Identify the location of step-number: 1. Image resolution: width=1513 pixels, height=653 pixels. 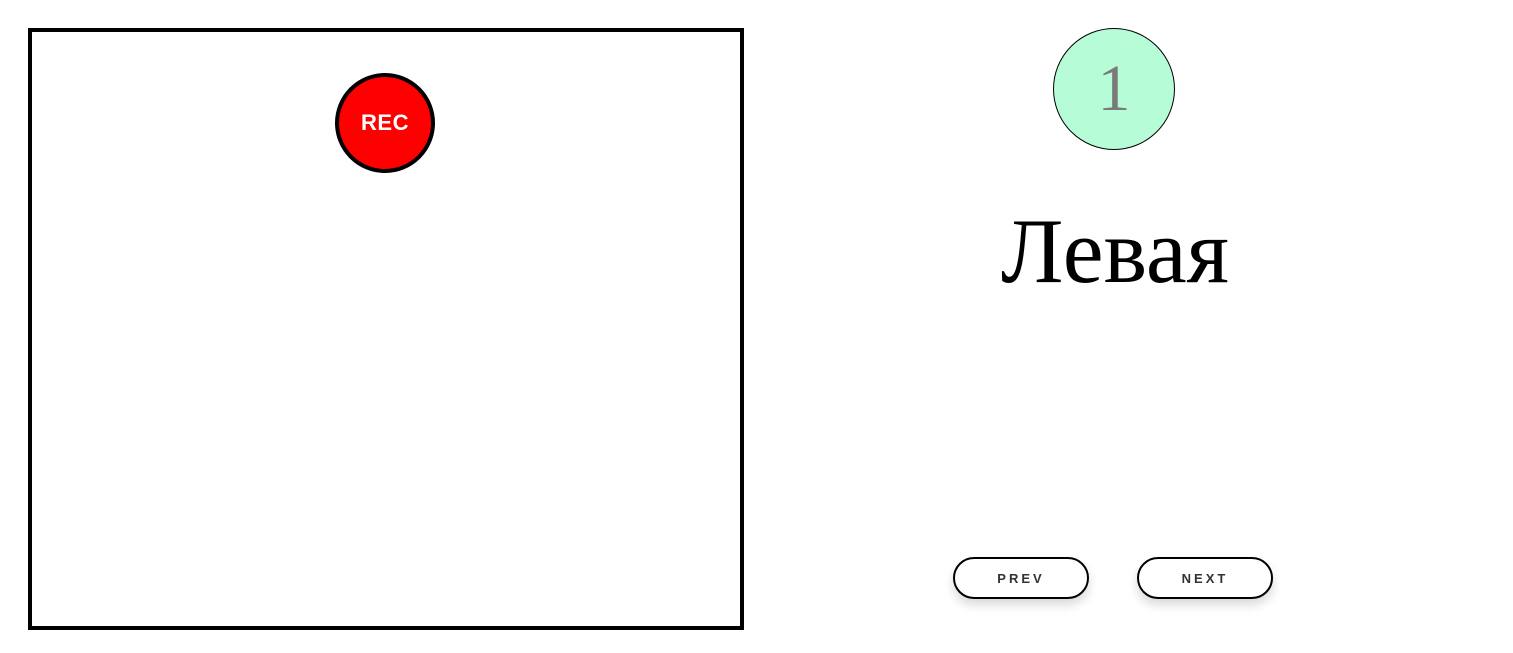
(1114, 88).